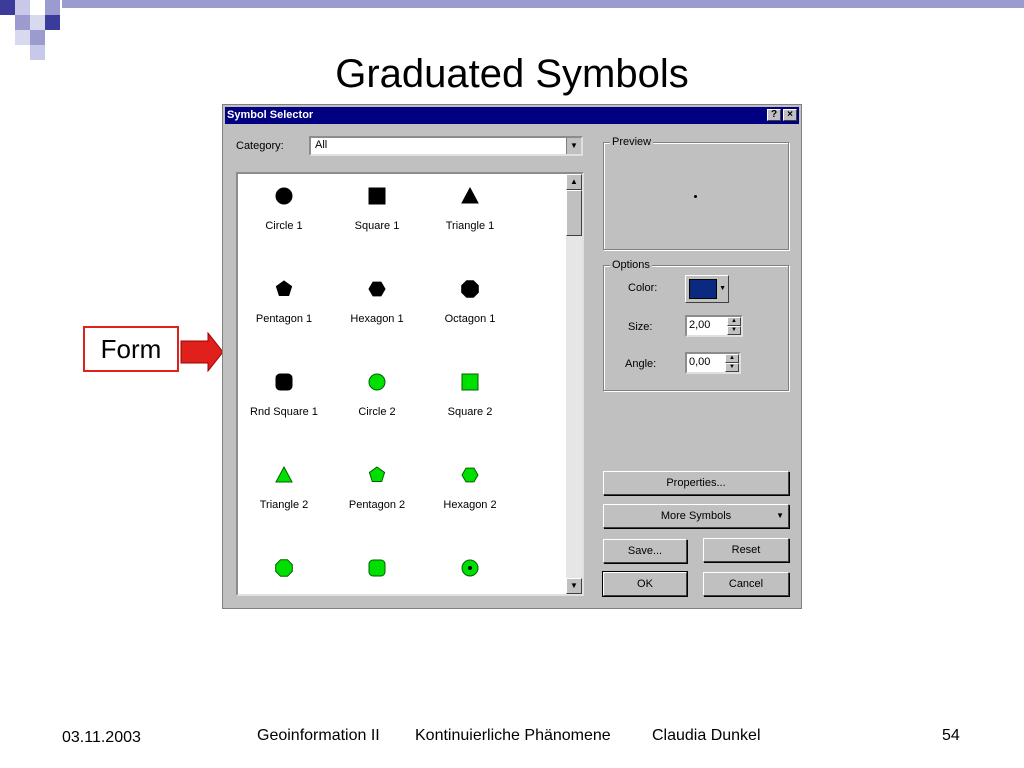 The height and width of the screenshot is (768, 1024). Describe the element at coordinates (377, 490) in the screenshot. I see `symbol-item: Pentagon 2` at that location.